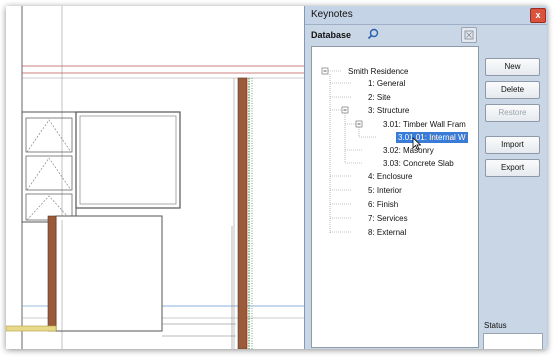 The image size is (555, 359). I want to click on tree-item: 3: Structure, so click(388, 110).